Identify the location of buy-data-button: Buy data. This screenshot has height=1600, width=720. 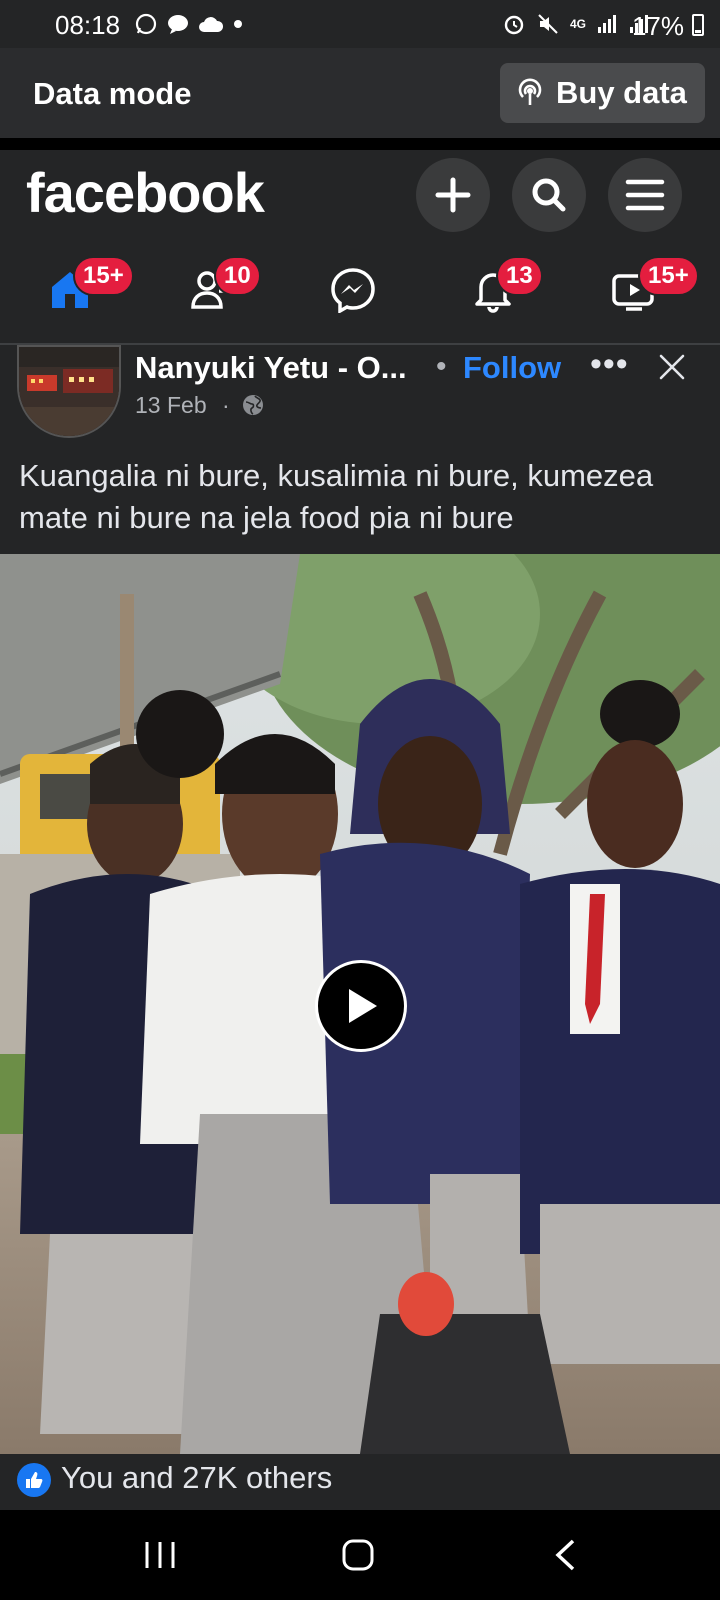
(602, 93).